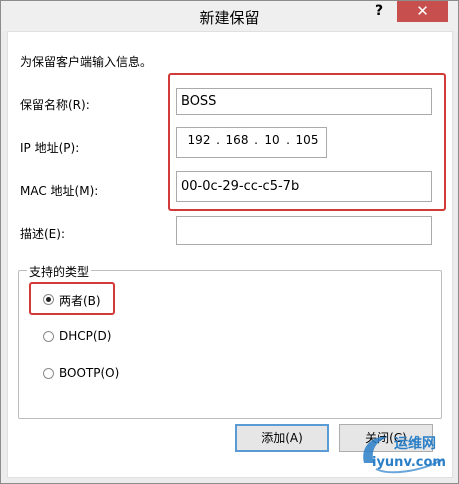  I want to click on add-button: 添加(A), so click(282, 438).